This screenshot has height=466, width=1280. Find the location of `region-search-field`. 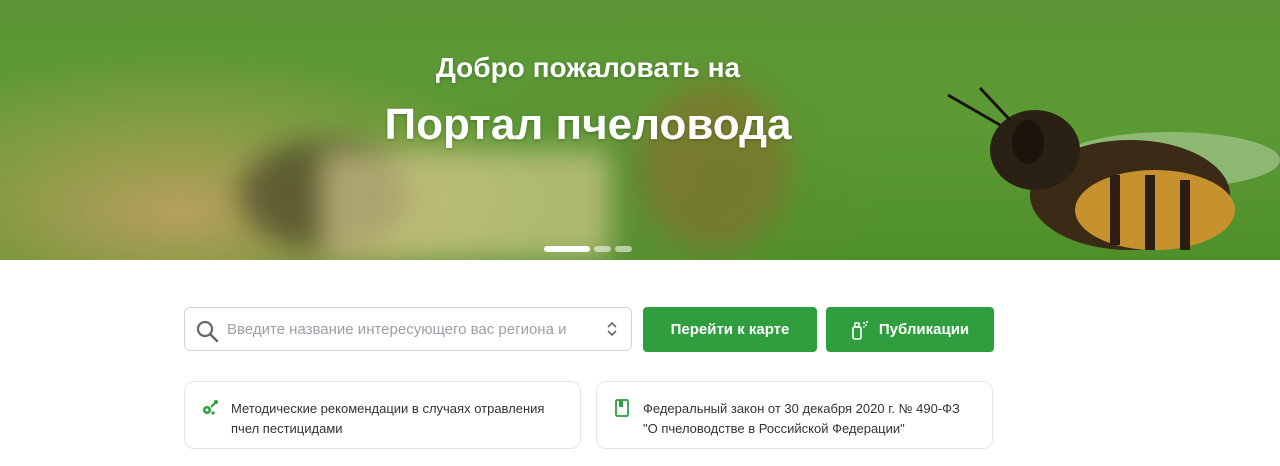

region-search-field is located at coordinates (408, 329).